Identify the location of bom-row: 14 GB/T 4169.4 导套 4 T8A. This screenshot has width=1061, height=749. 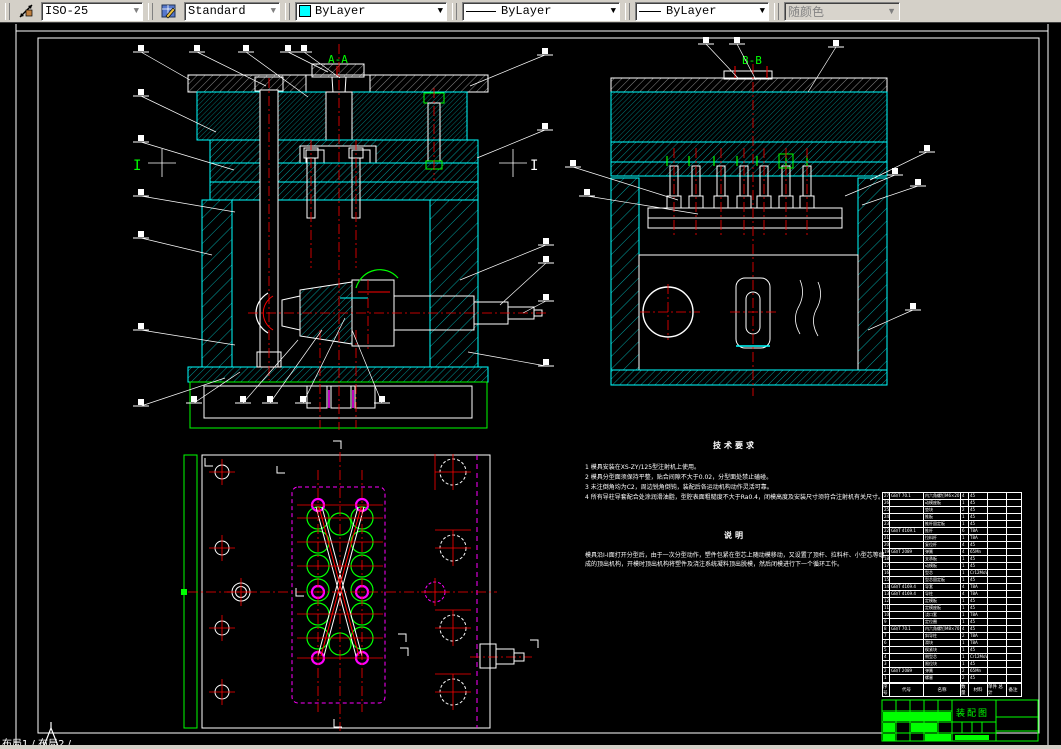
(952, 587).